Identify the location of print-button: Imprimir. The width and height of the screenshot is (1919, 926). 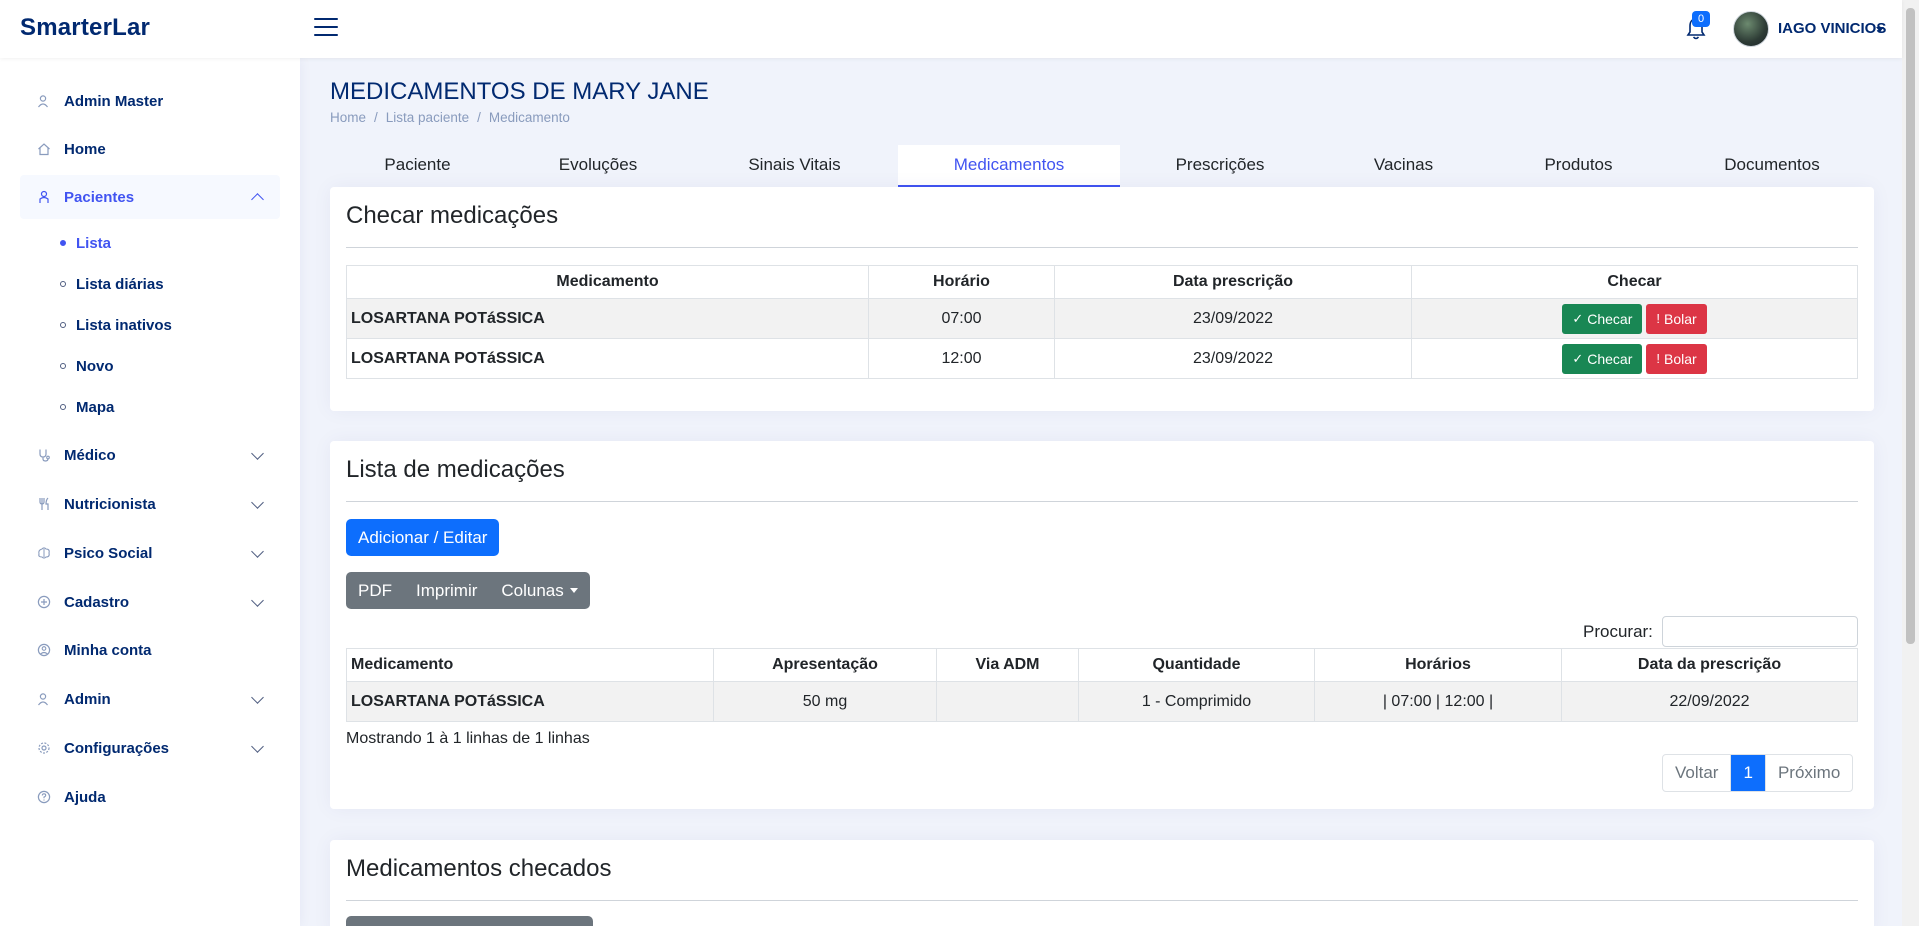
(446, 590).